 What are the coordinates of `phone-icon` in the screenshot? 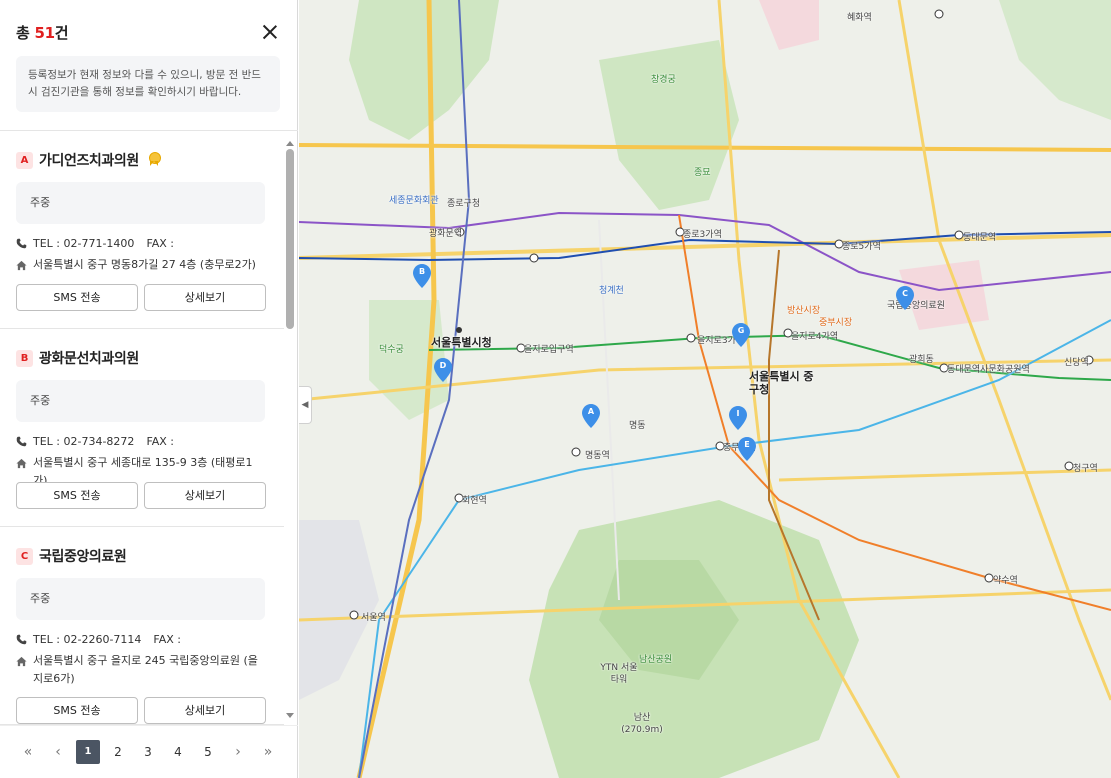 It's located at (21, 639).